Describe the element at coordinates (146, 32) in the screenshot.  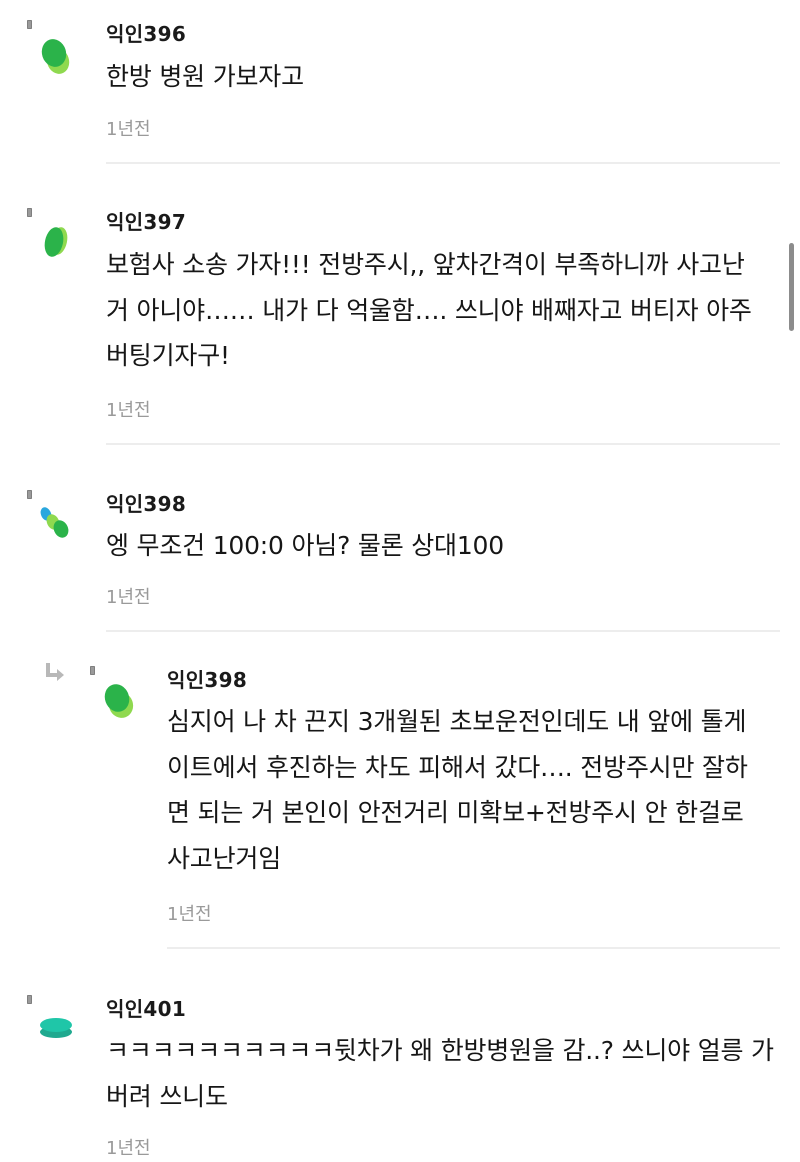
I see `comment-author: 익인396` at that location.